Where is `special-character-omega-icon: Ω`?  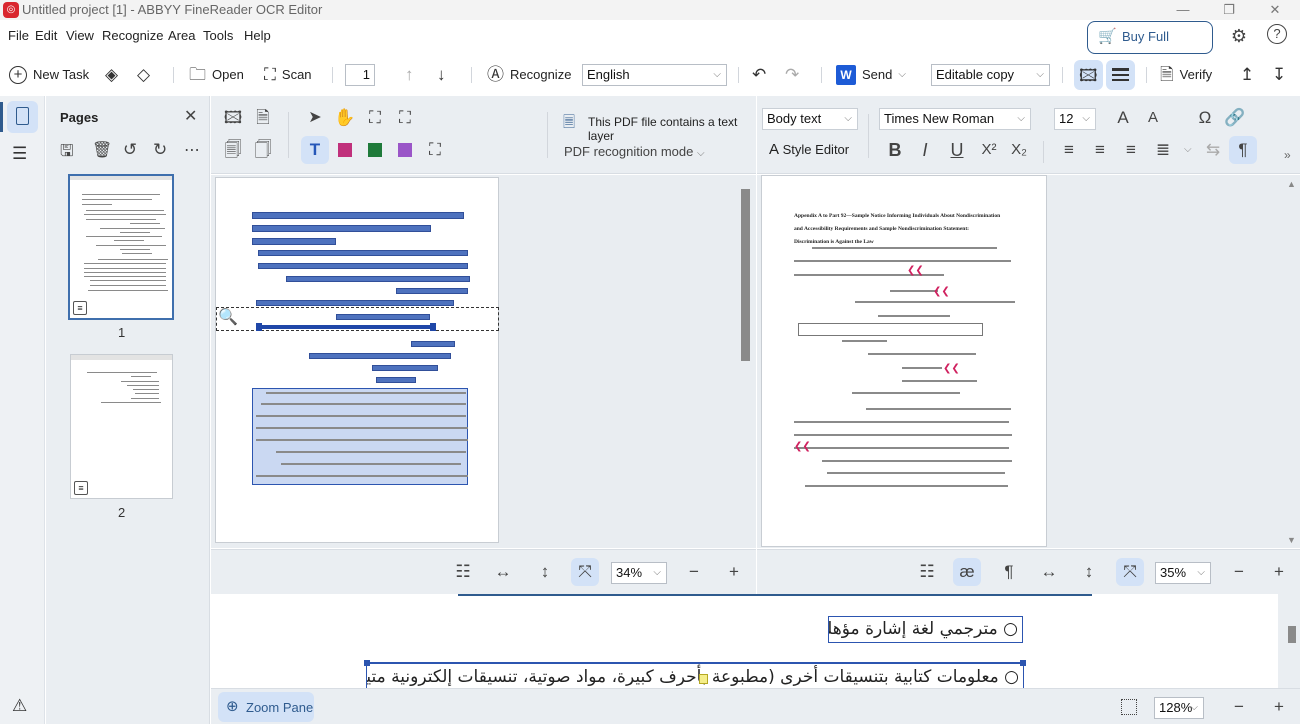 special-character-omega-icon: Ω is located at coordinates (1205, 118).